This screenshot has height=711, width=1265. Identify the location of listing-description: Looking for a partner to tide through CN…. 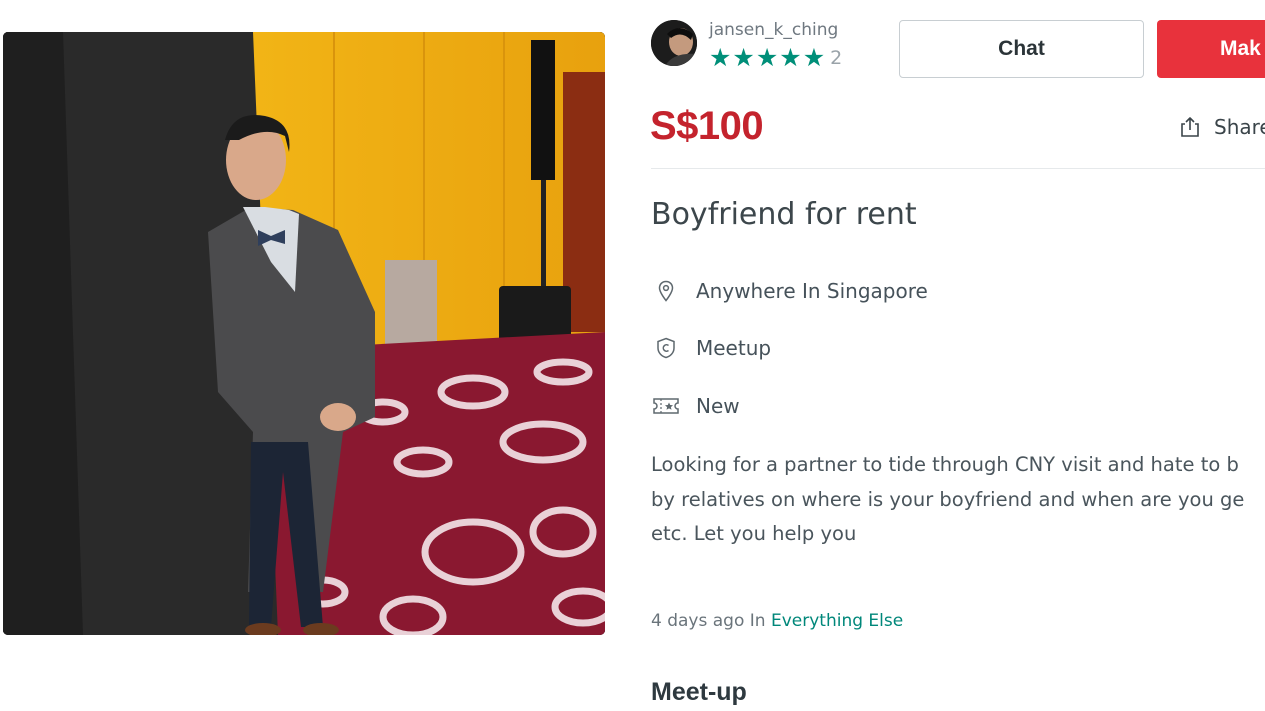
(958, 500).